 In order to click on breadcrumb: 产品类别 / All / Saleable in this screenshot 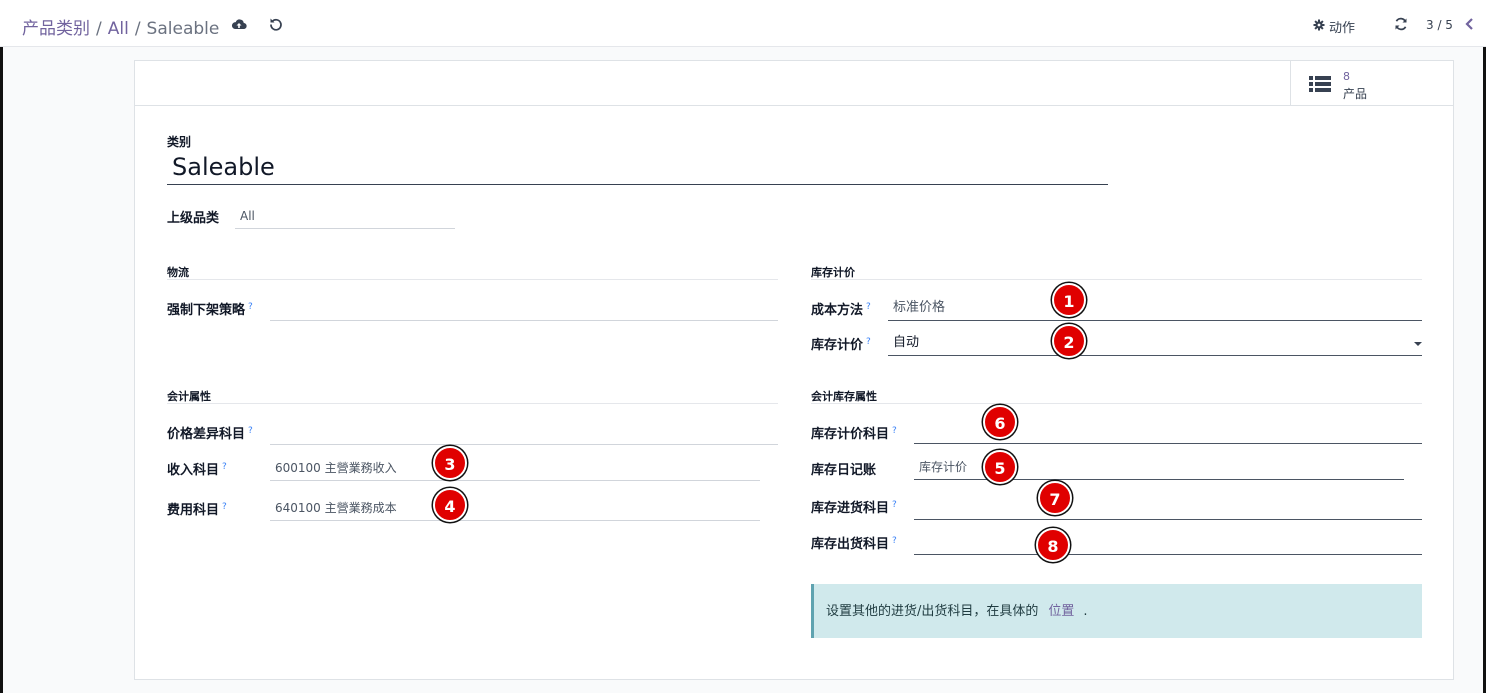, I will do `click(120, 26)`.